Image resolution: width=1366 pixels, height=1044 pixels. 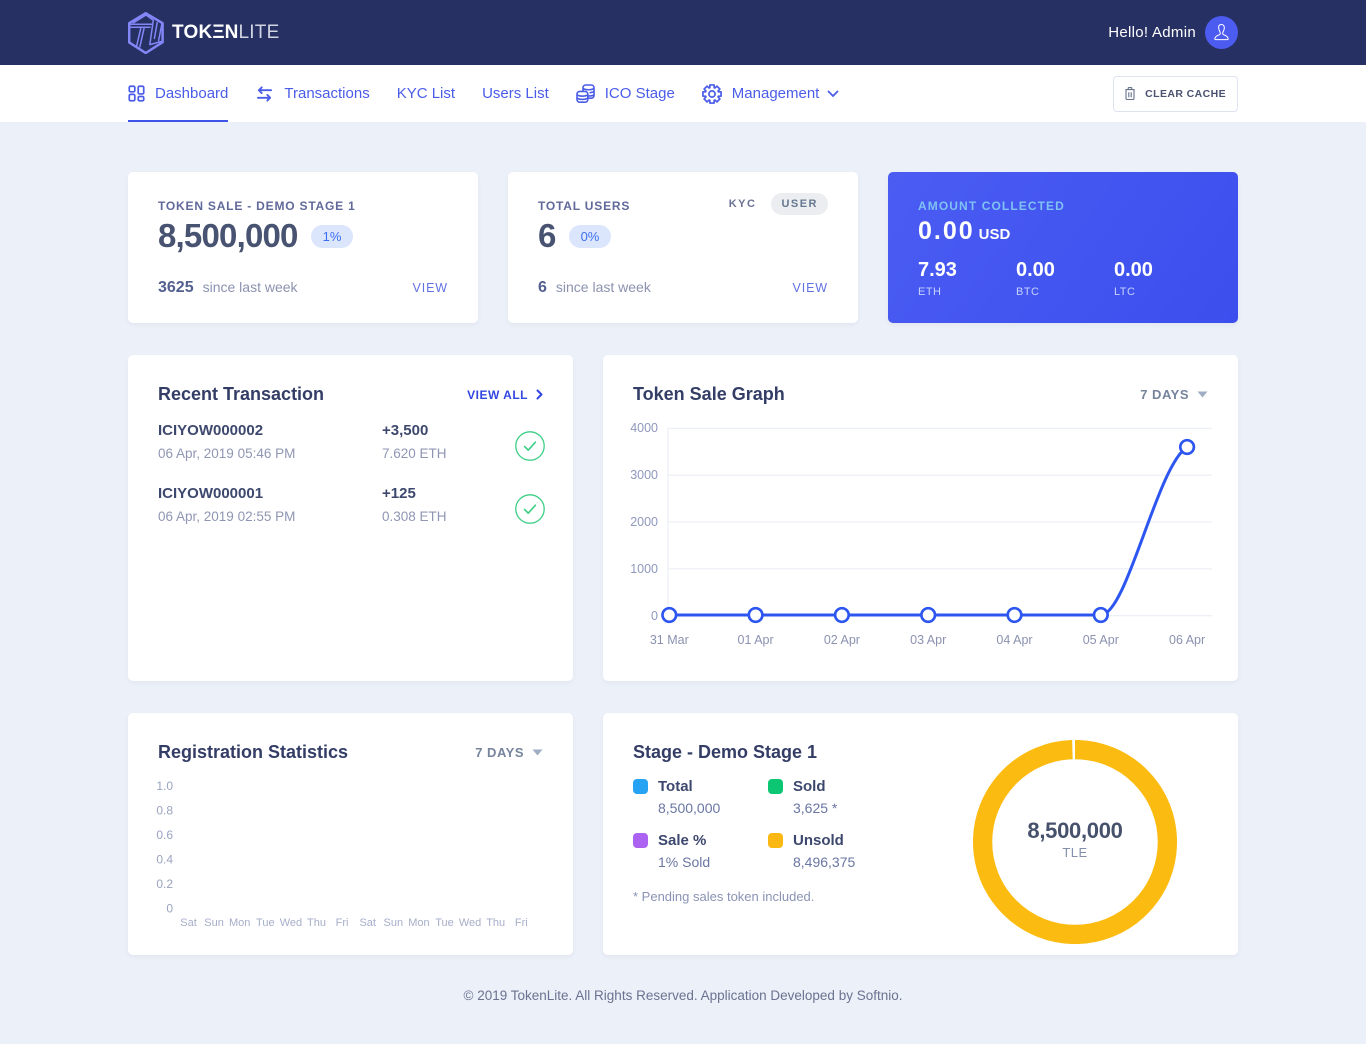 I want to click on svg-text: 1000, so click(x=644, y=569).